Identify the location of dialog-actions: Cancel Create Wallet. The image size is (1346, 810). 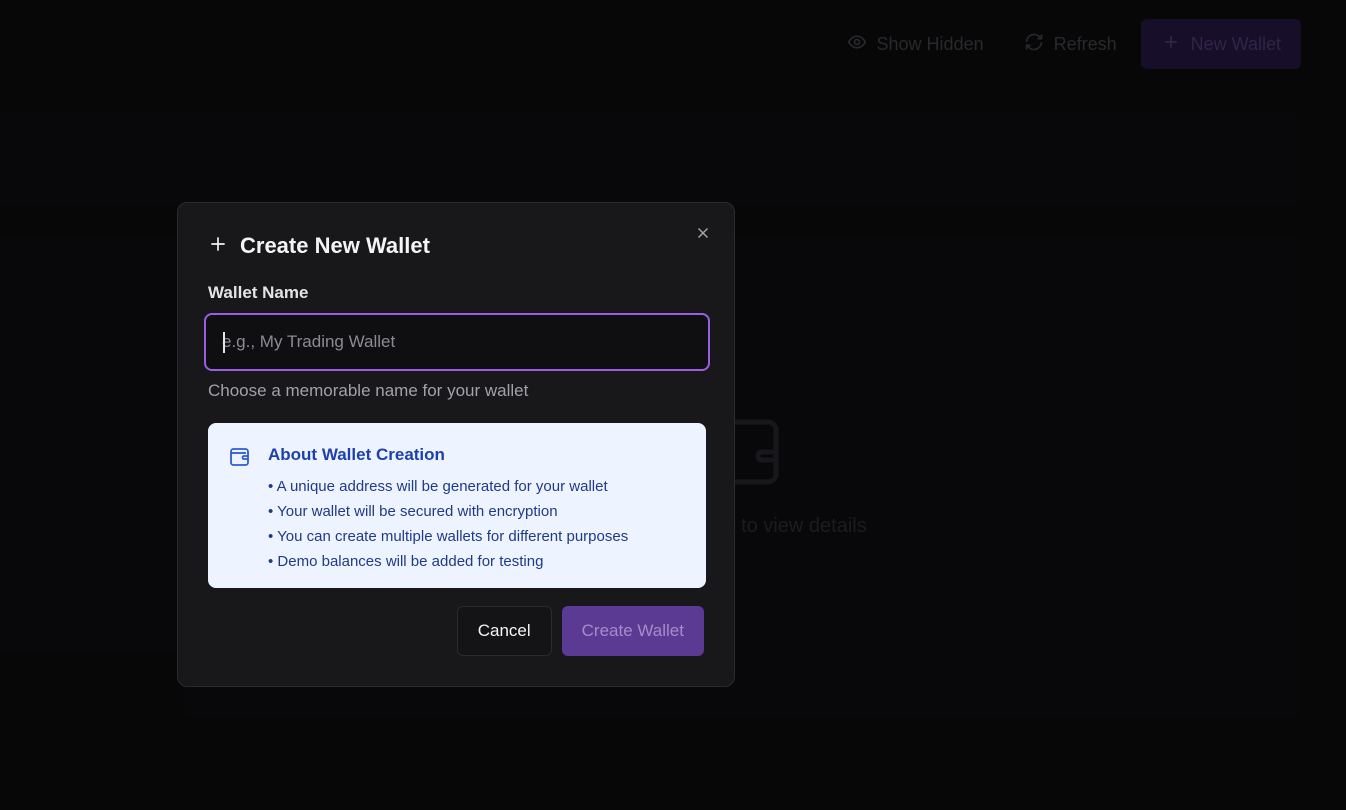
(580, 631).